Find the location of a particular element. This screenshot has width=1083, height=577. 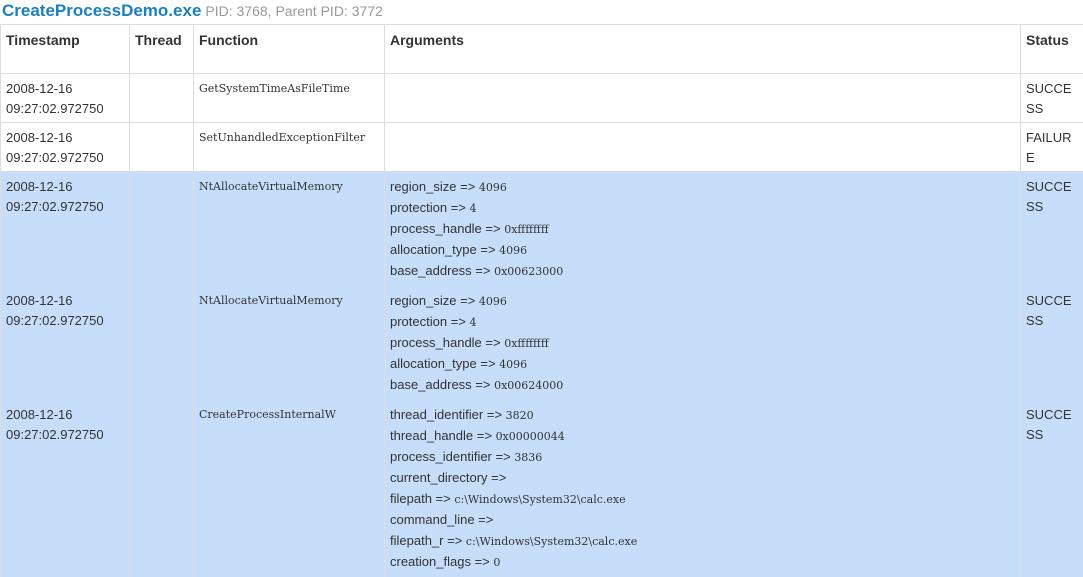

argument-key: filepath is located at coordinates (411, 498).